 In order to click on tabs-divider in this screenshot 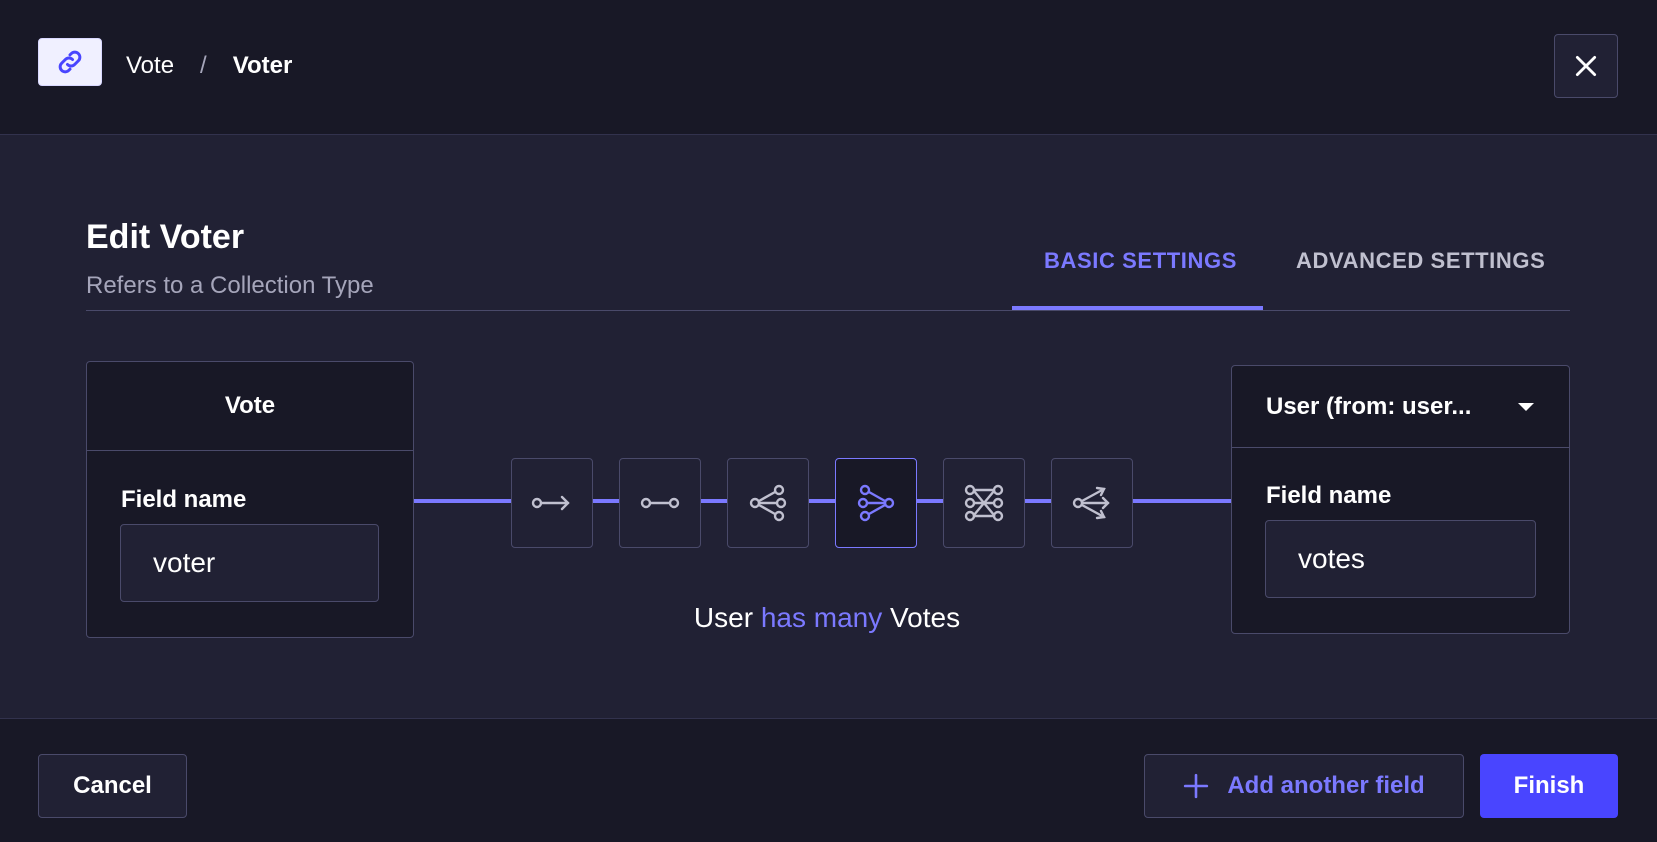, I will do `click(828, 310)`.